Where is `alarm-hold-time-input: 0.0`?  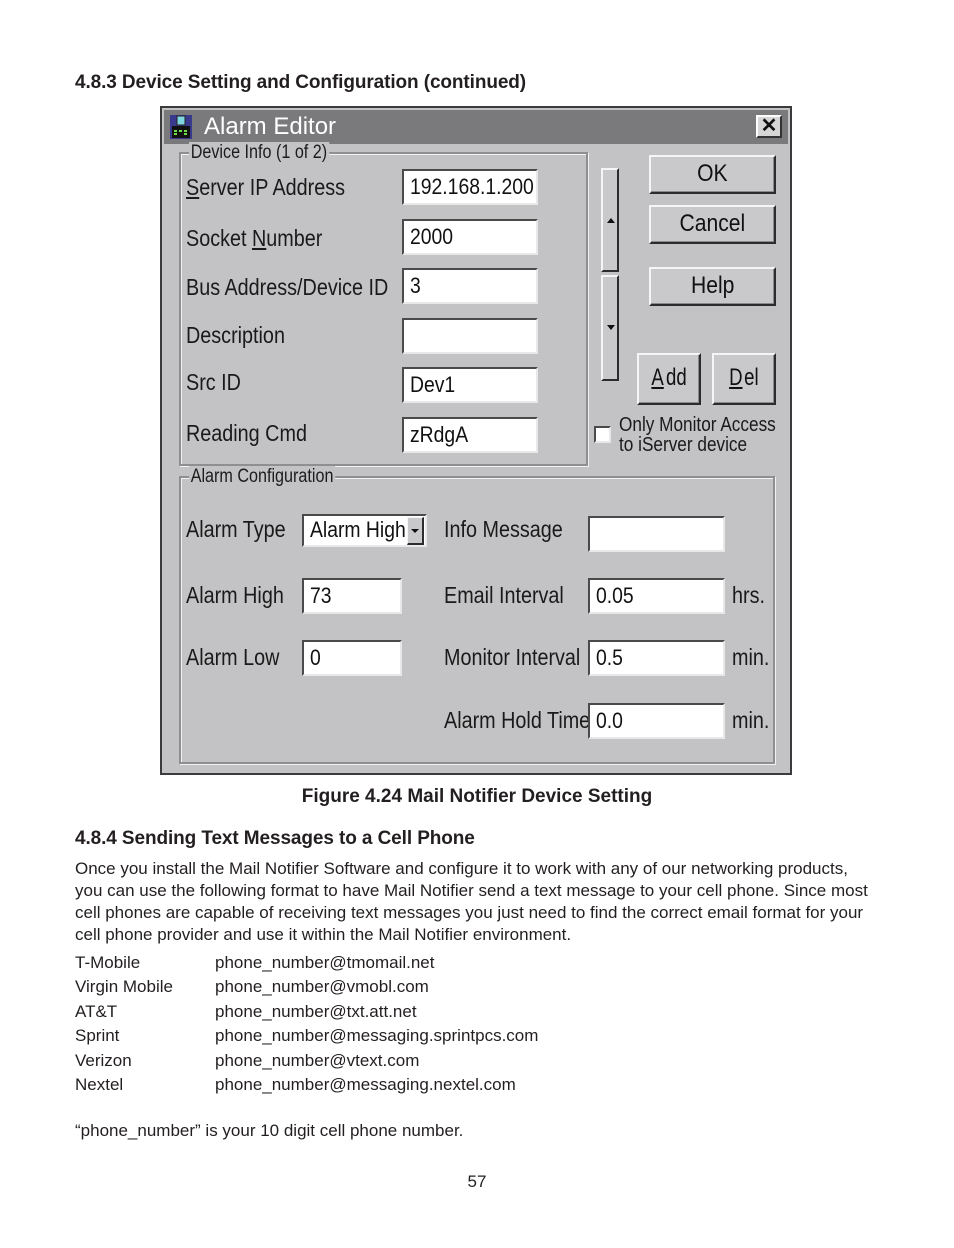
alarm-hold-time-input: 0.0 is located at coordinates (656, 721).